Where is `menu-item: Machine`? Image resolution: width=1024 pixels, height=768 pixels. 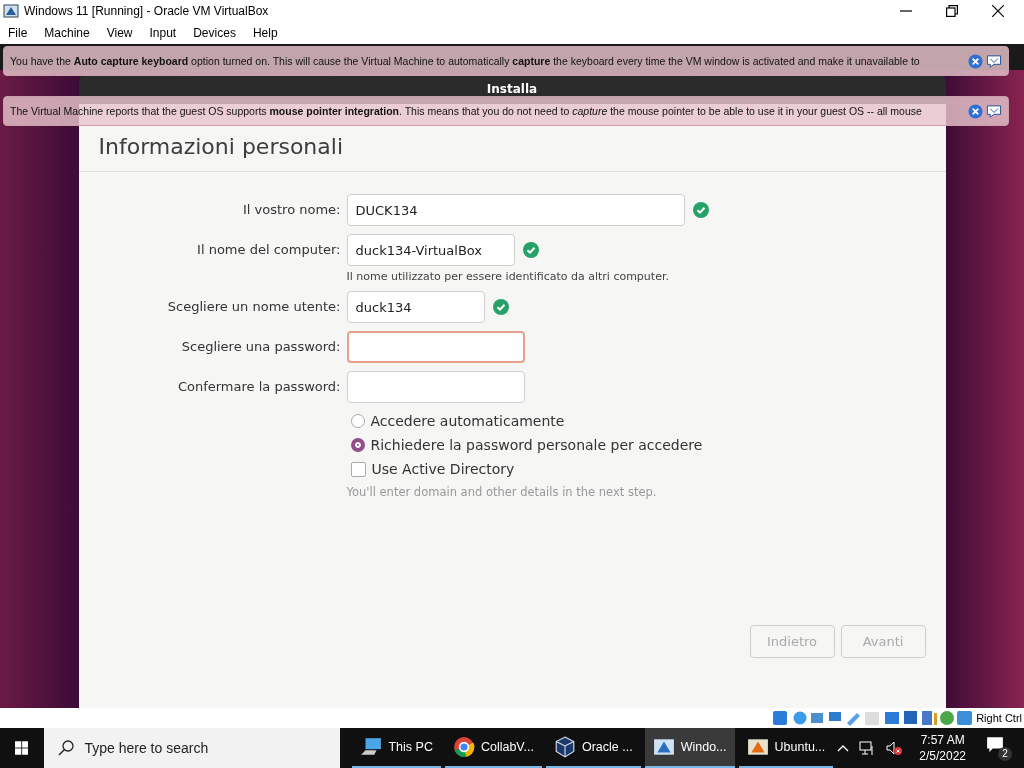 menu-item: Machine is located at coordinates (67, 33).